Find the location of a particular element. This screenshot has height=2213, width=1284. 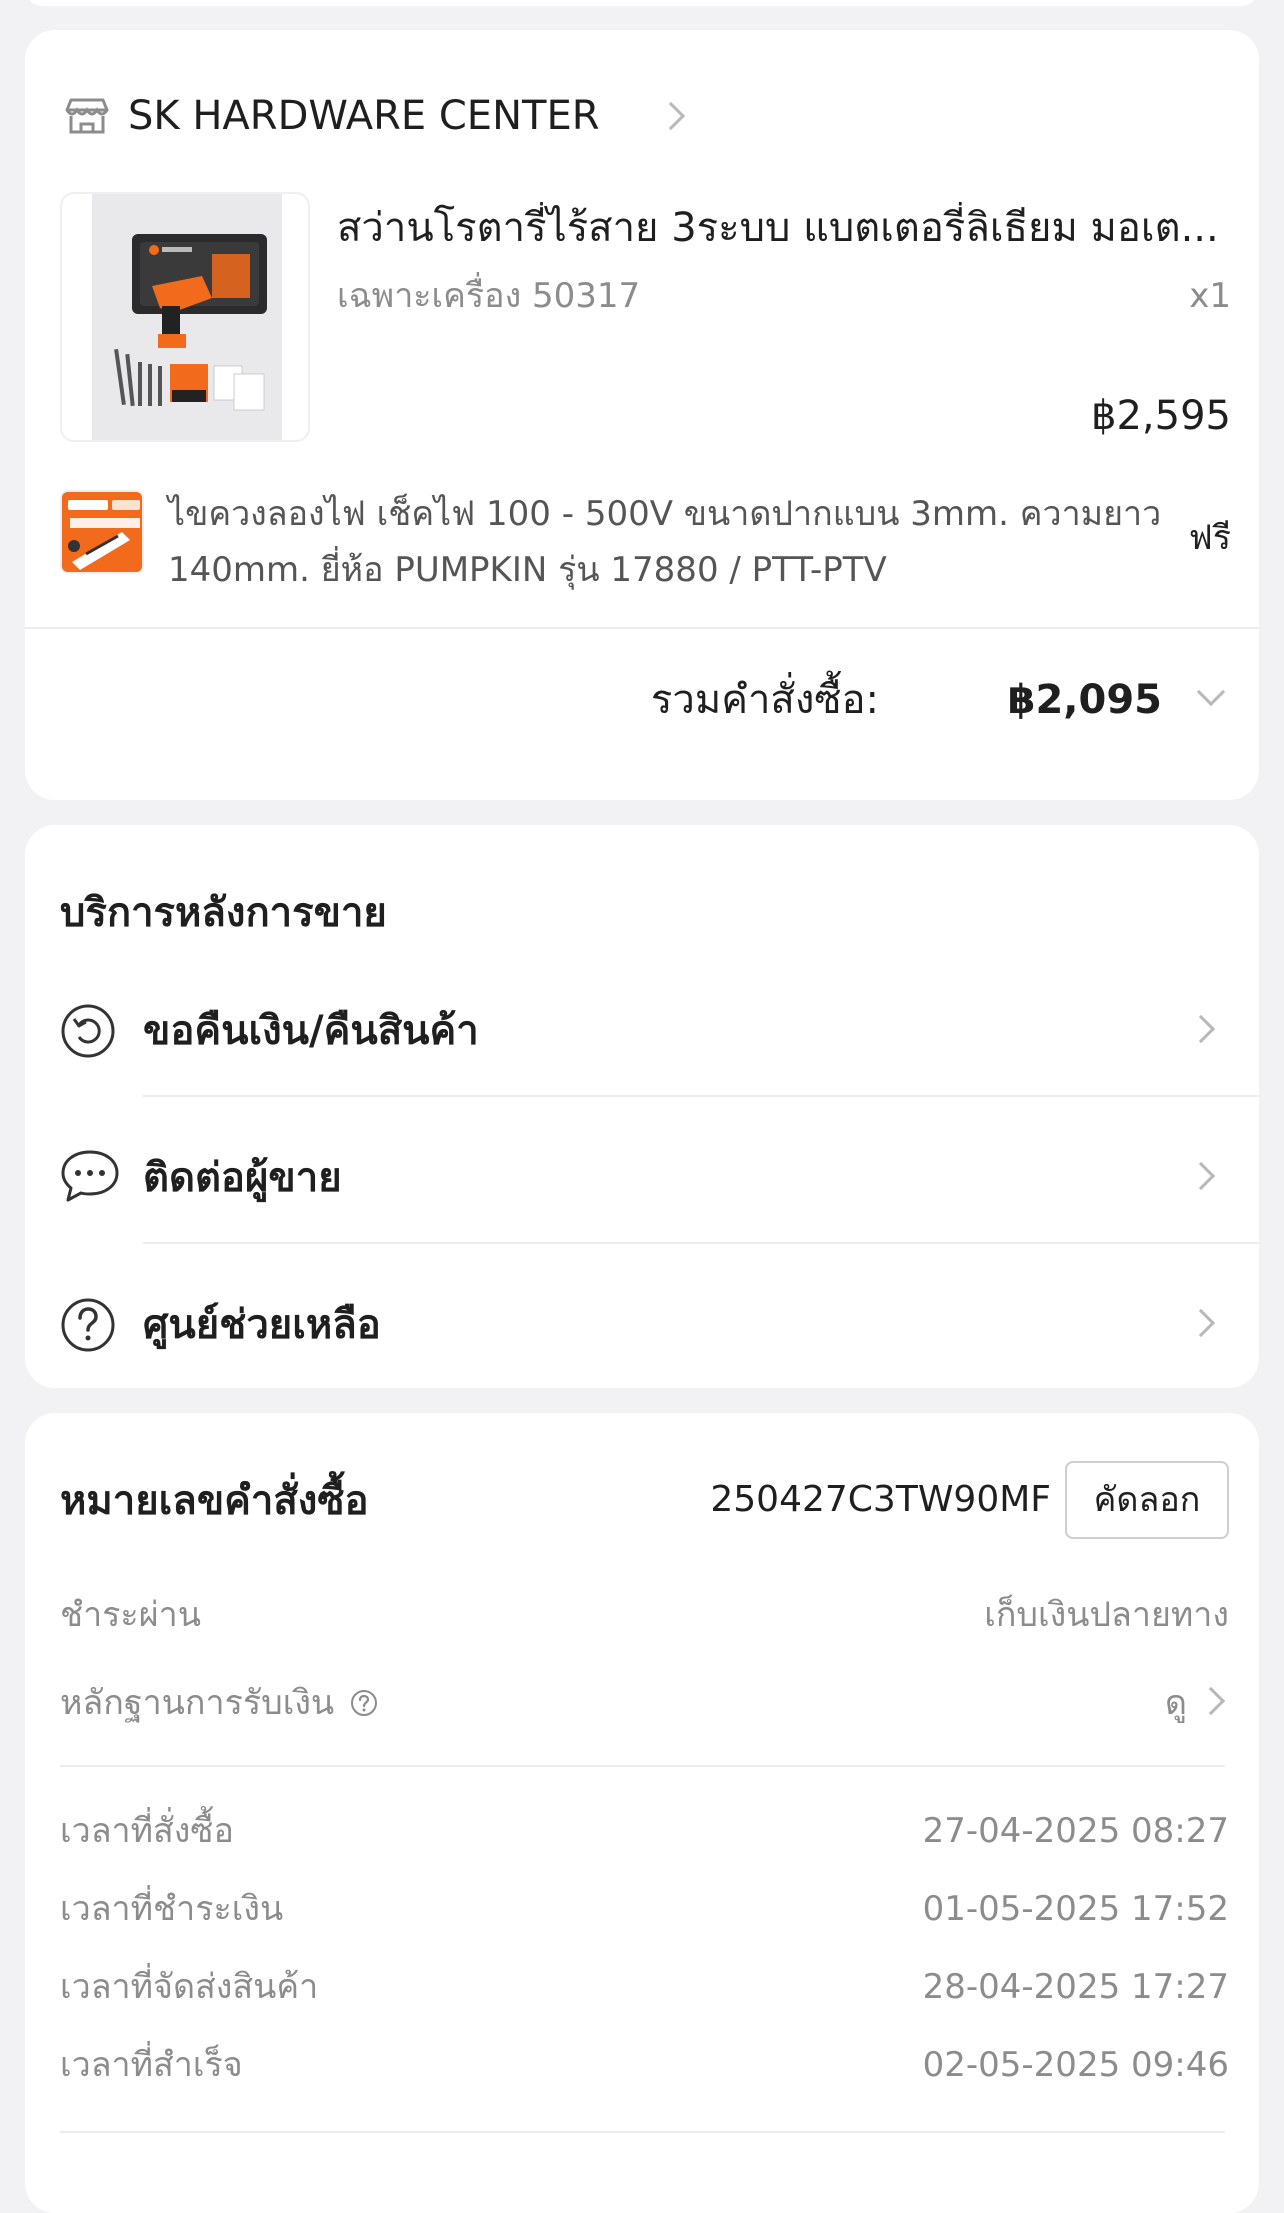

time-row-completed: เวลาที่สำเร็จ 02-05-2025 09:46 is located at coordinates (642, 2065).